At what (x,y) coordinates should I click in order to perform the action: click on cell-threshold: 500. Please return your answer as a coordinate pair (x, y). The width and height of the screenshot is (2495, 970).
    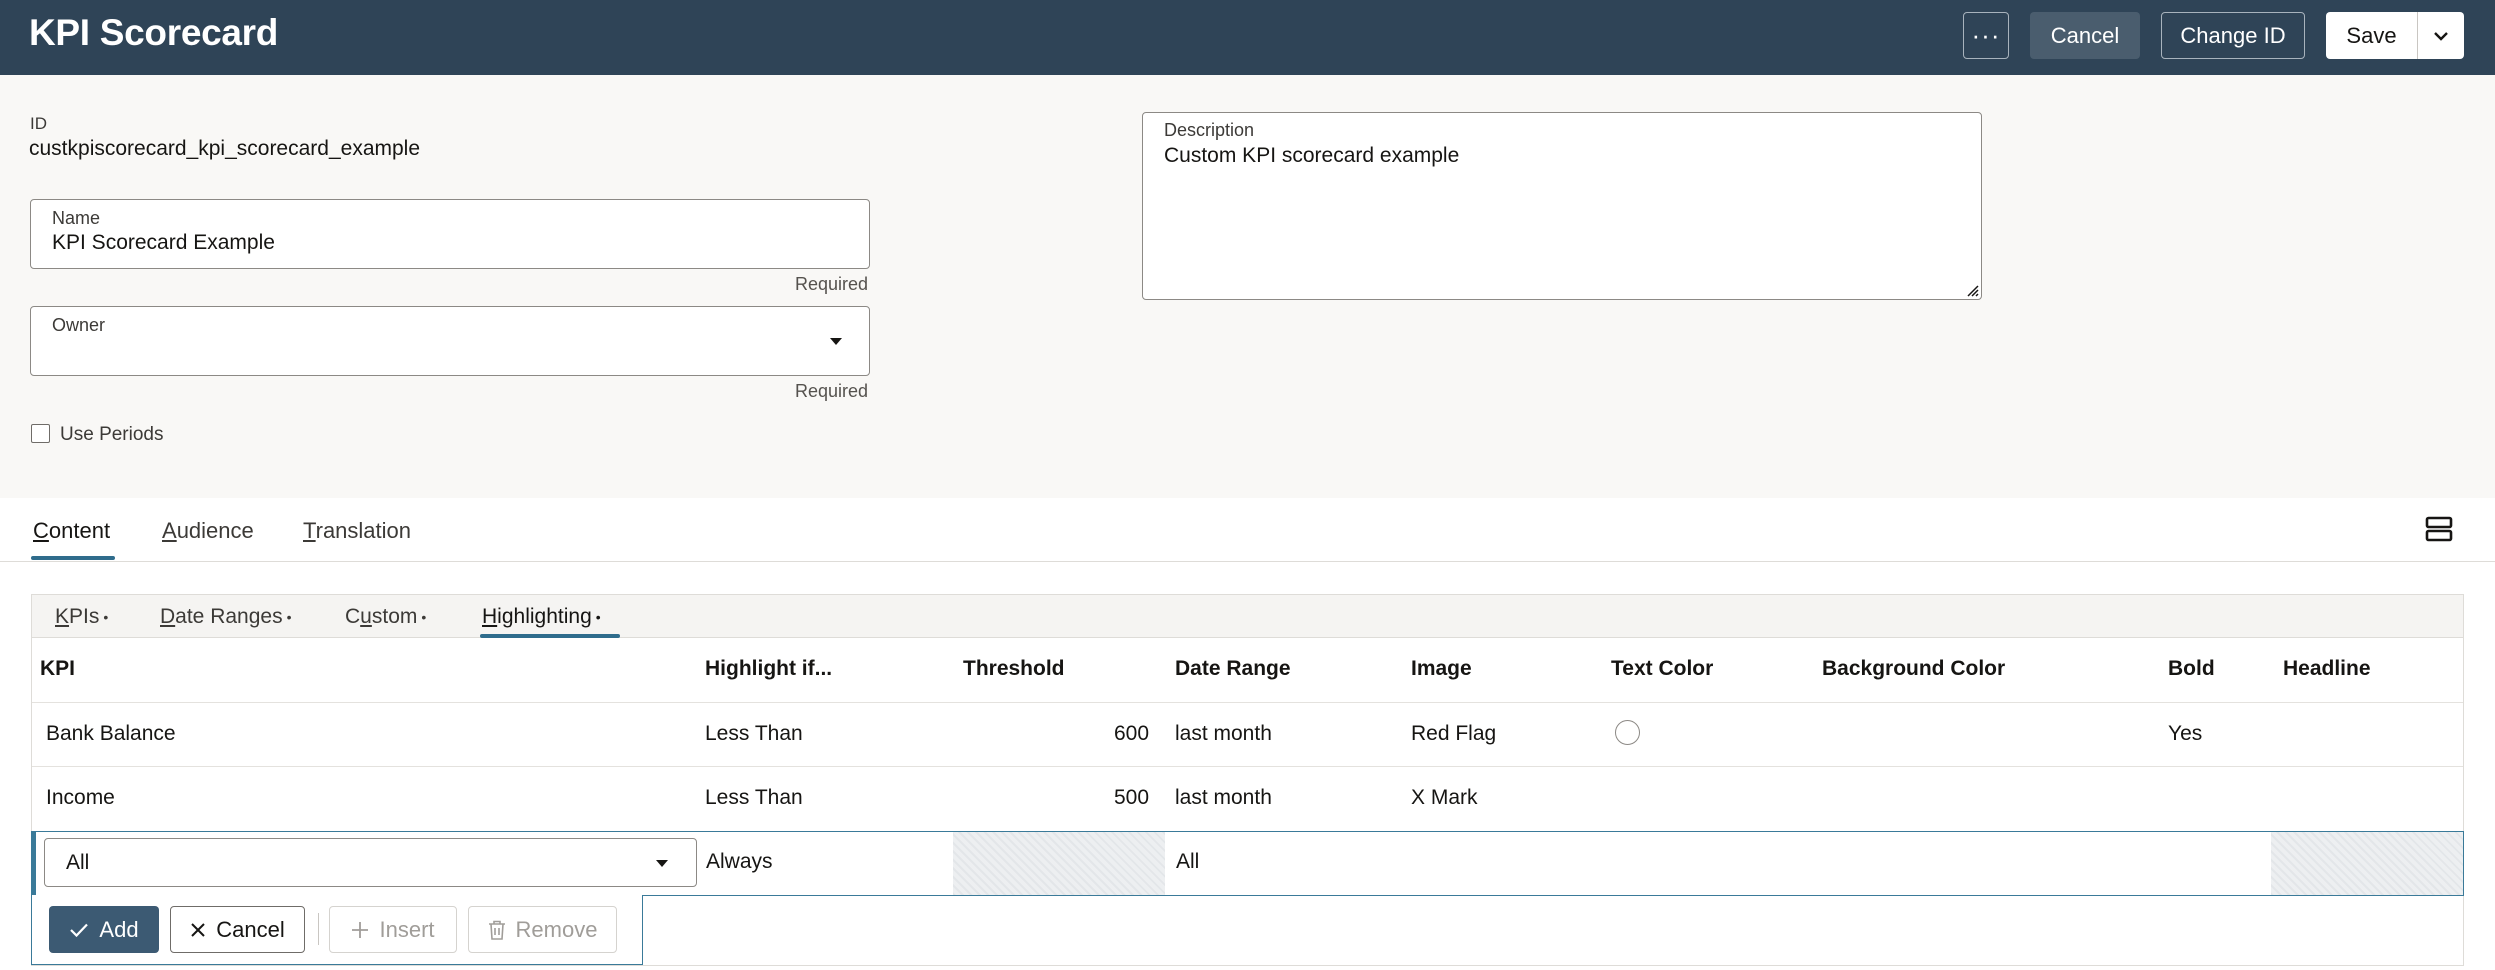
    Looking at the image, I should click on (1131, 798).